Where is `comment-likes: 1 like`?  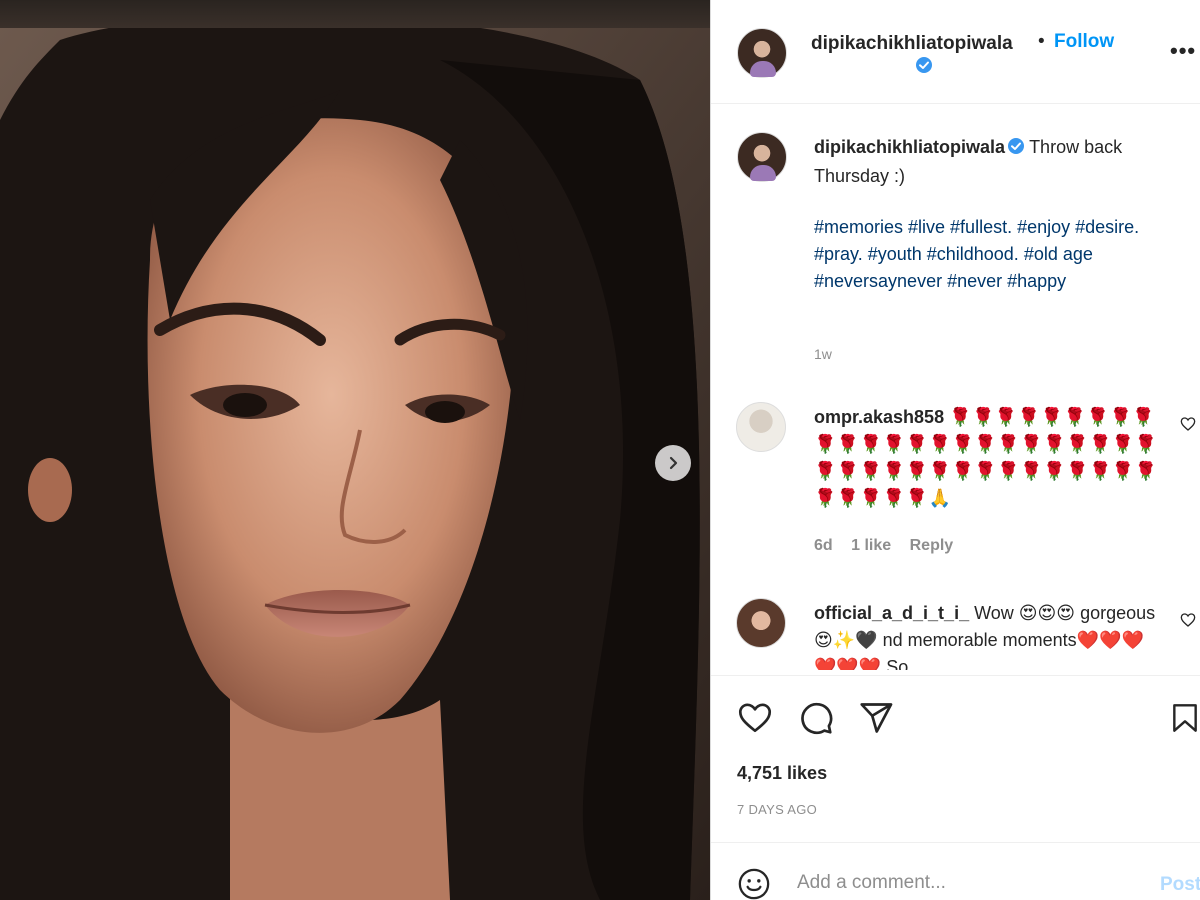
comment-likes: 1 like is located at coordinates (871, 545).